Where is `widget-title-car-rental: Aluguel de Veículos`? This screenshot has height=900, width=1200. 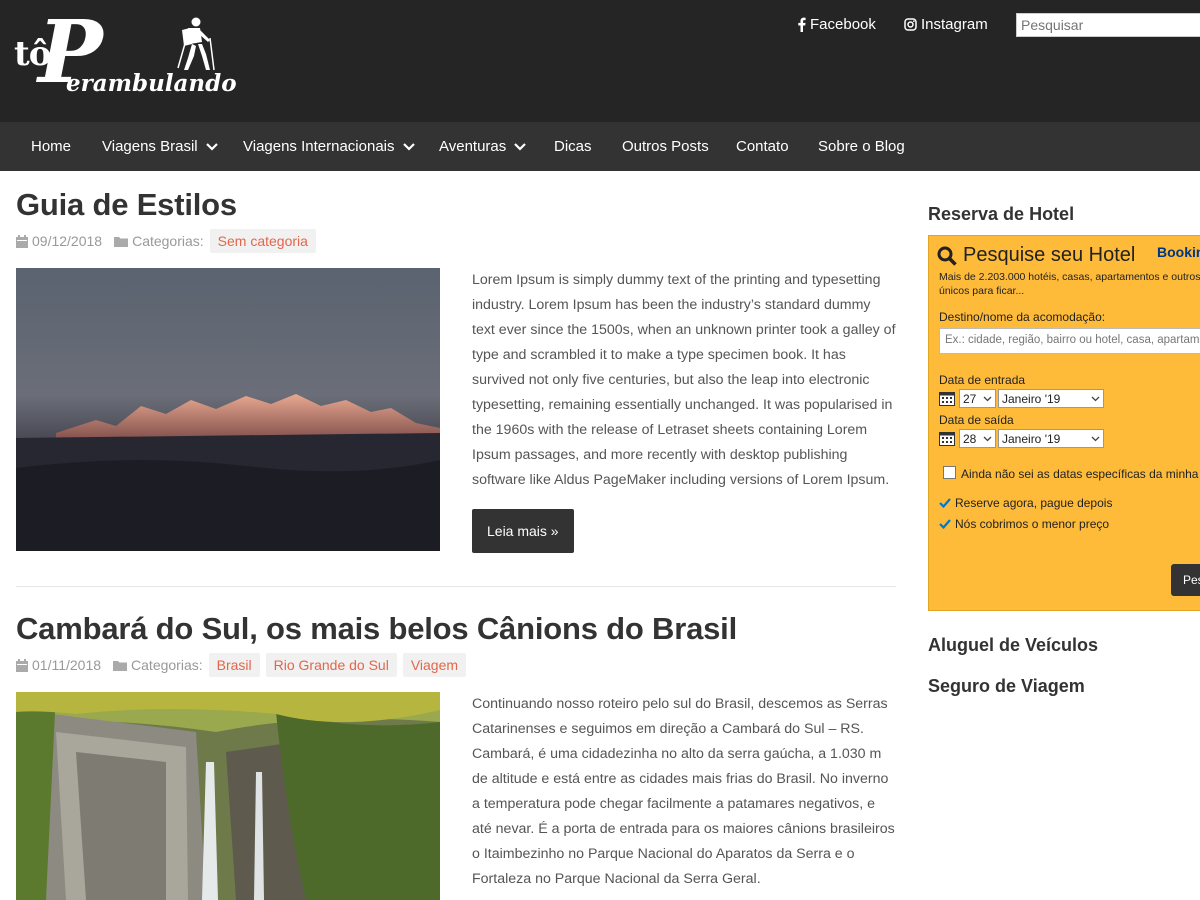
widget-title-car-rental: Aluguel de Veículos is located at coordinates (1013, 645).